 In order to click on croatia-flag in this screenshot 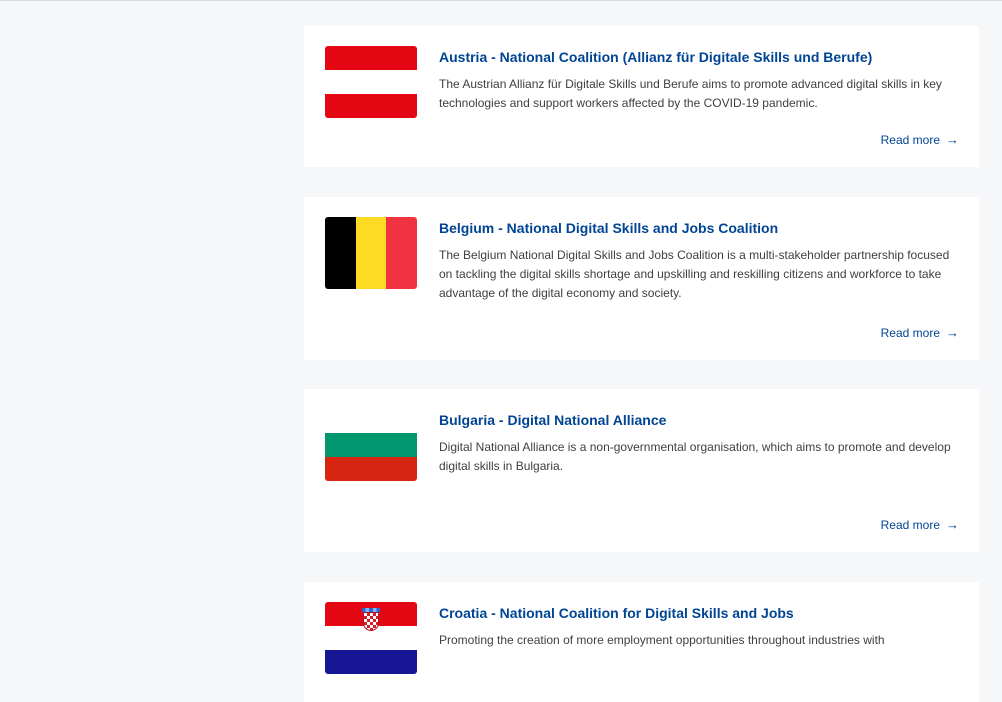, I will do `click(371, 638)`.